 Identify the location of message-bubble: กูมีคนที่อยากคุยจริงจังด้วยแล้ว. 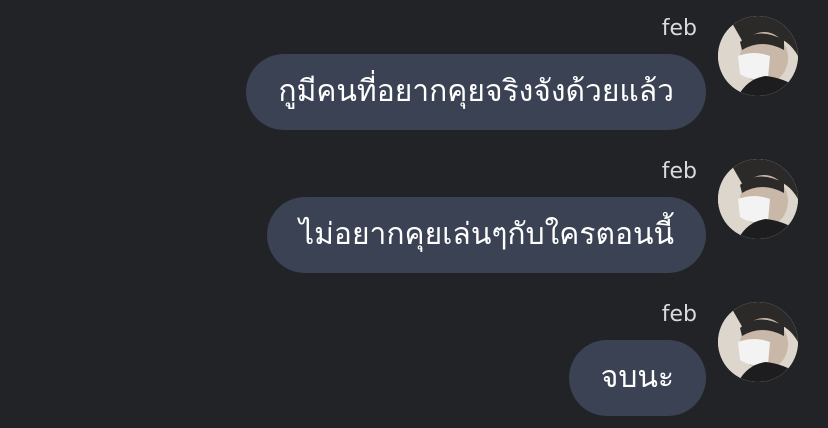
(476, 92).